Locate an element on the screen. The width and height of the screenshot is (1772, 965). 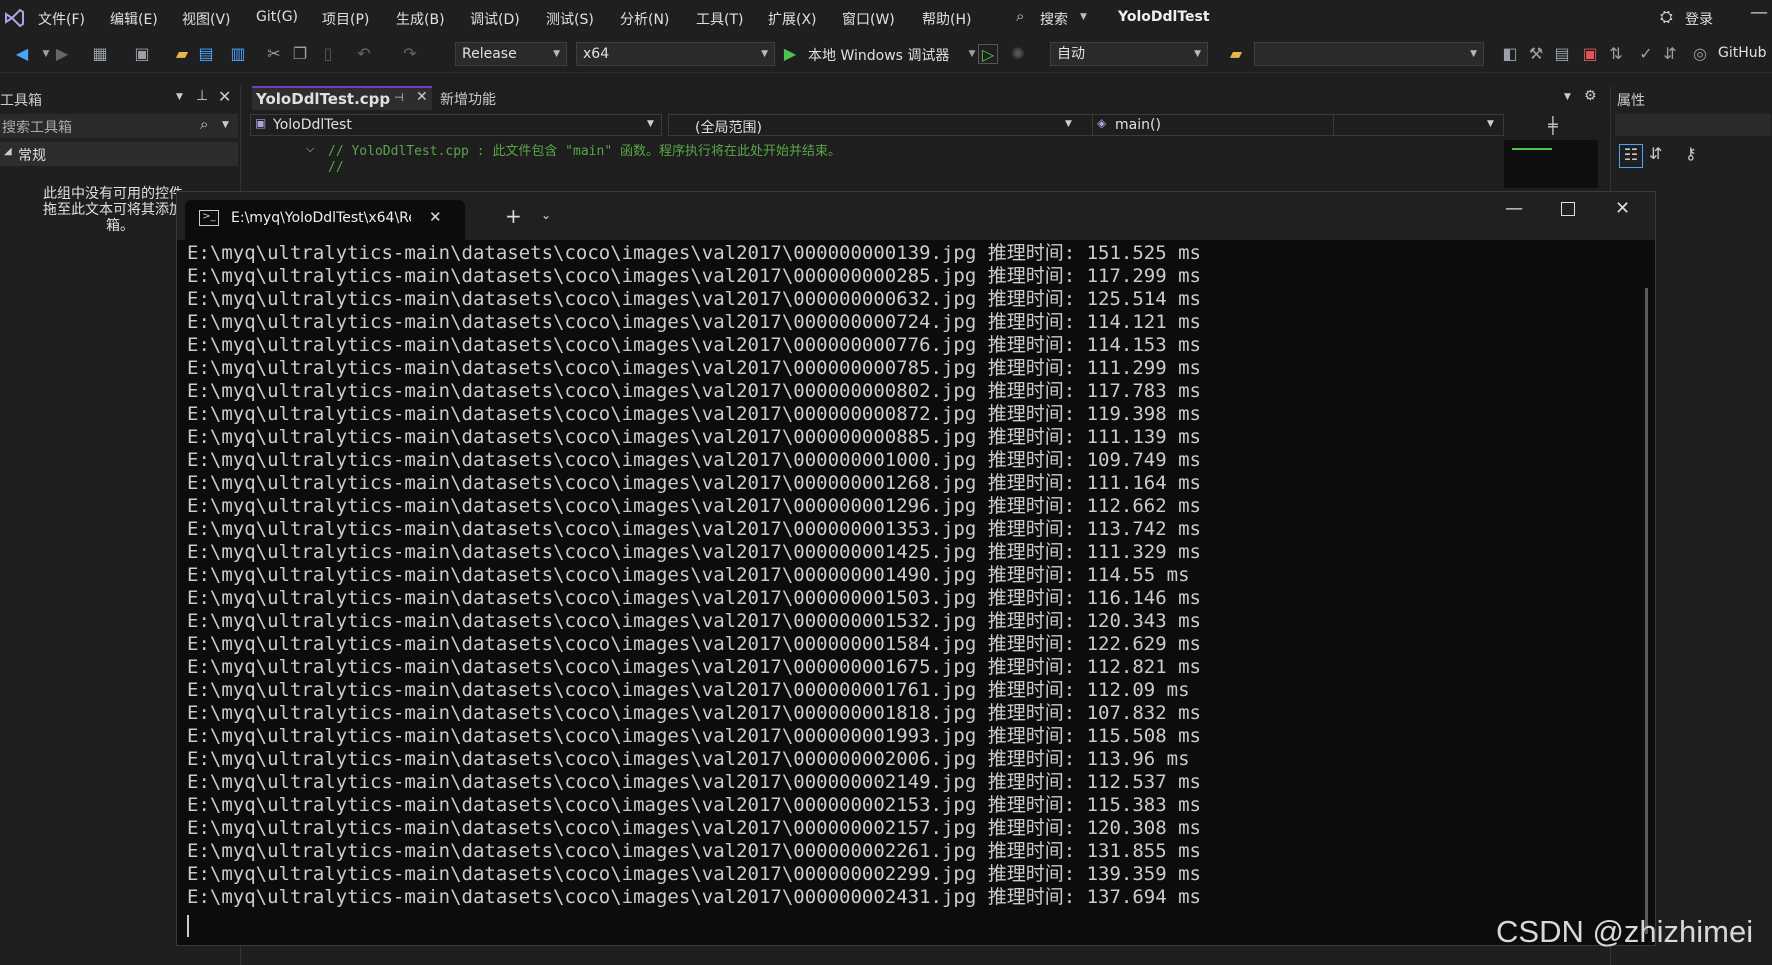
spellcheck-icon: ✓ is located at coordinates (1646, 54).